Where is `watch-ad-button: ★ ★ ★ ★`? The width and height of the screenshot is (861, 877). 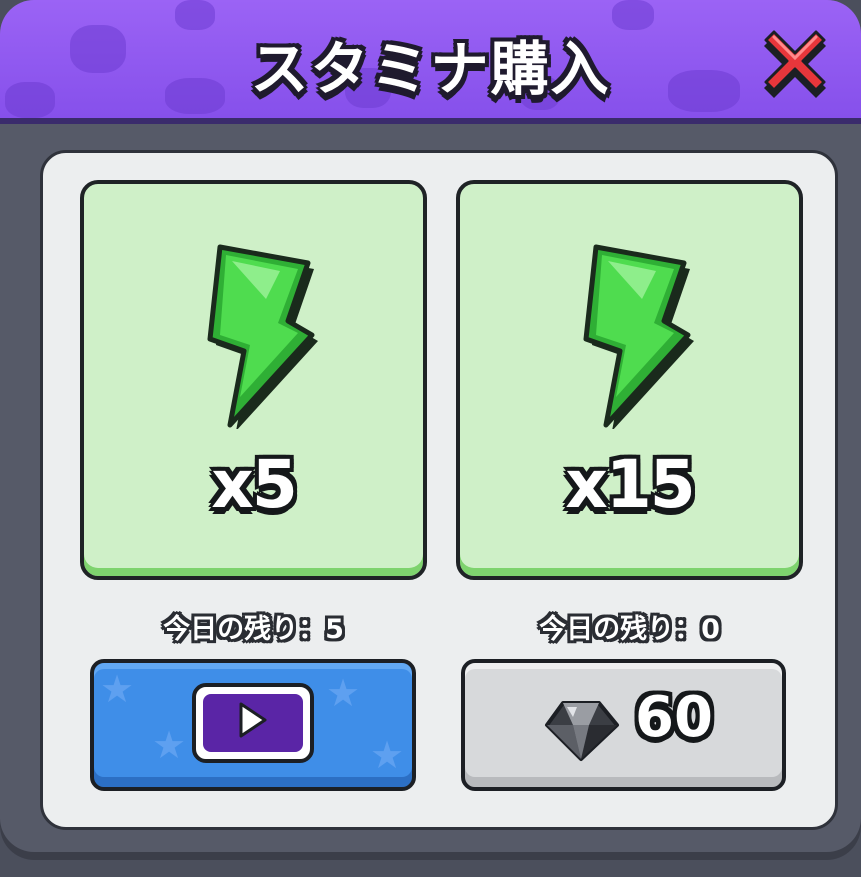
watch-ad-button: ★ ★ ★ ★ is located at coordinates (253, 725).